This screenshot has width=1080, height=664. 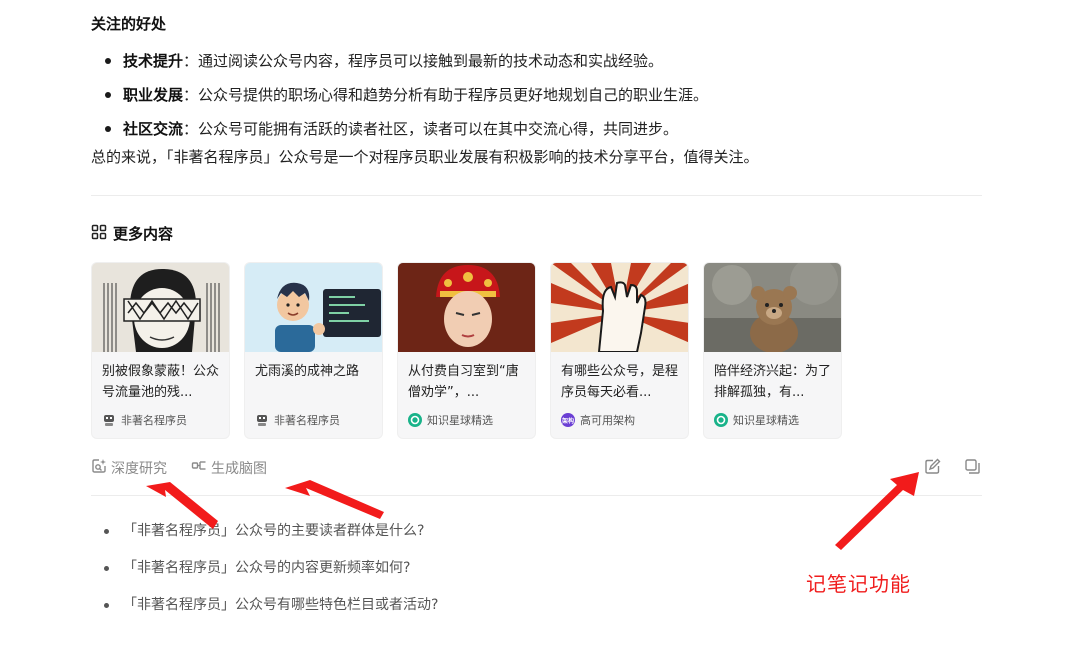 I want to click on gkyjg-logo-icon: 架构, so click(x=568, y=420).